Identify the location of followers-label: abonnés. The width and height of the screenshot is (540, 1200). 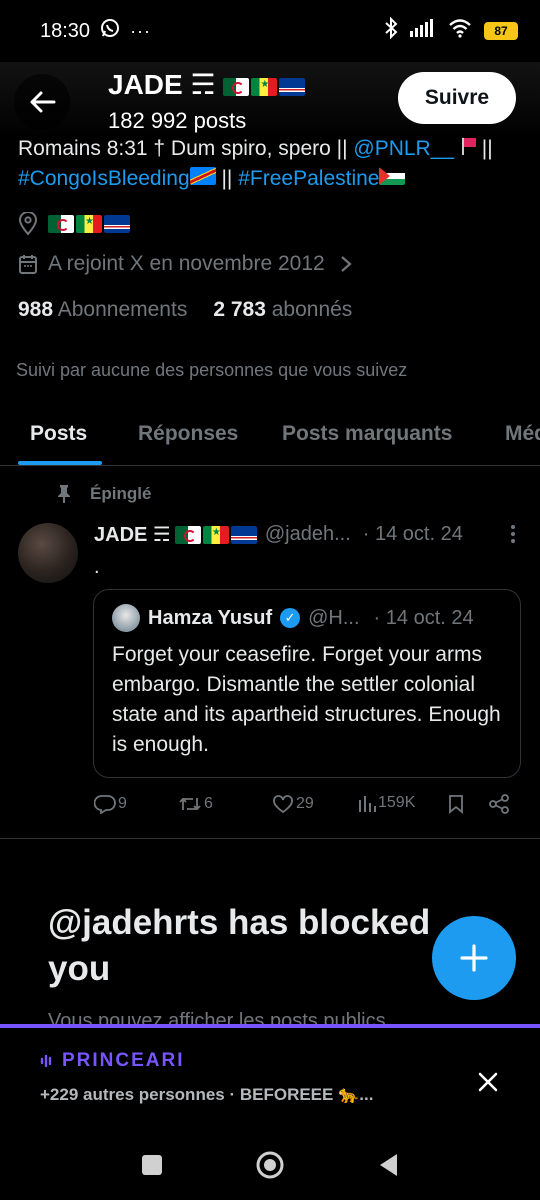
(312, 309).